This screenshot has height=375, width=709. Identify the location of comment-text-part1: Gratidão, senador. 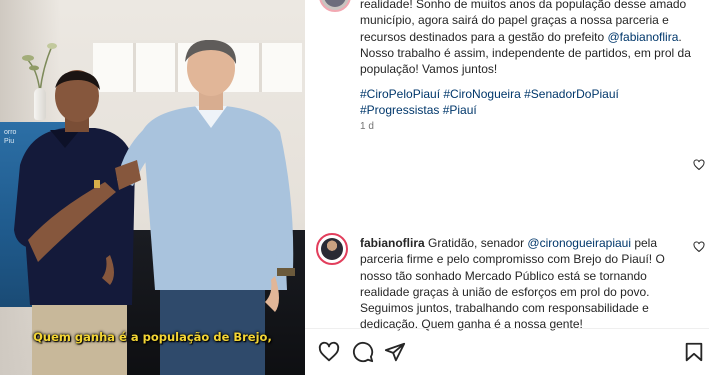
(476, 243).